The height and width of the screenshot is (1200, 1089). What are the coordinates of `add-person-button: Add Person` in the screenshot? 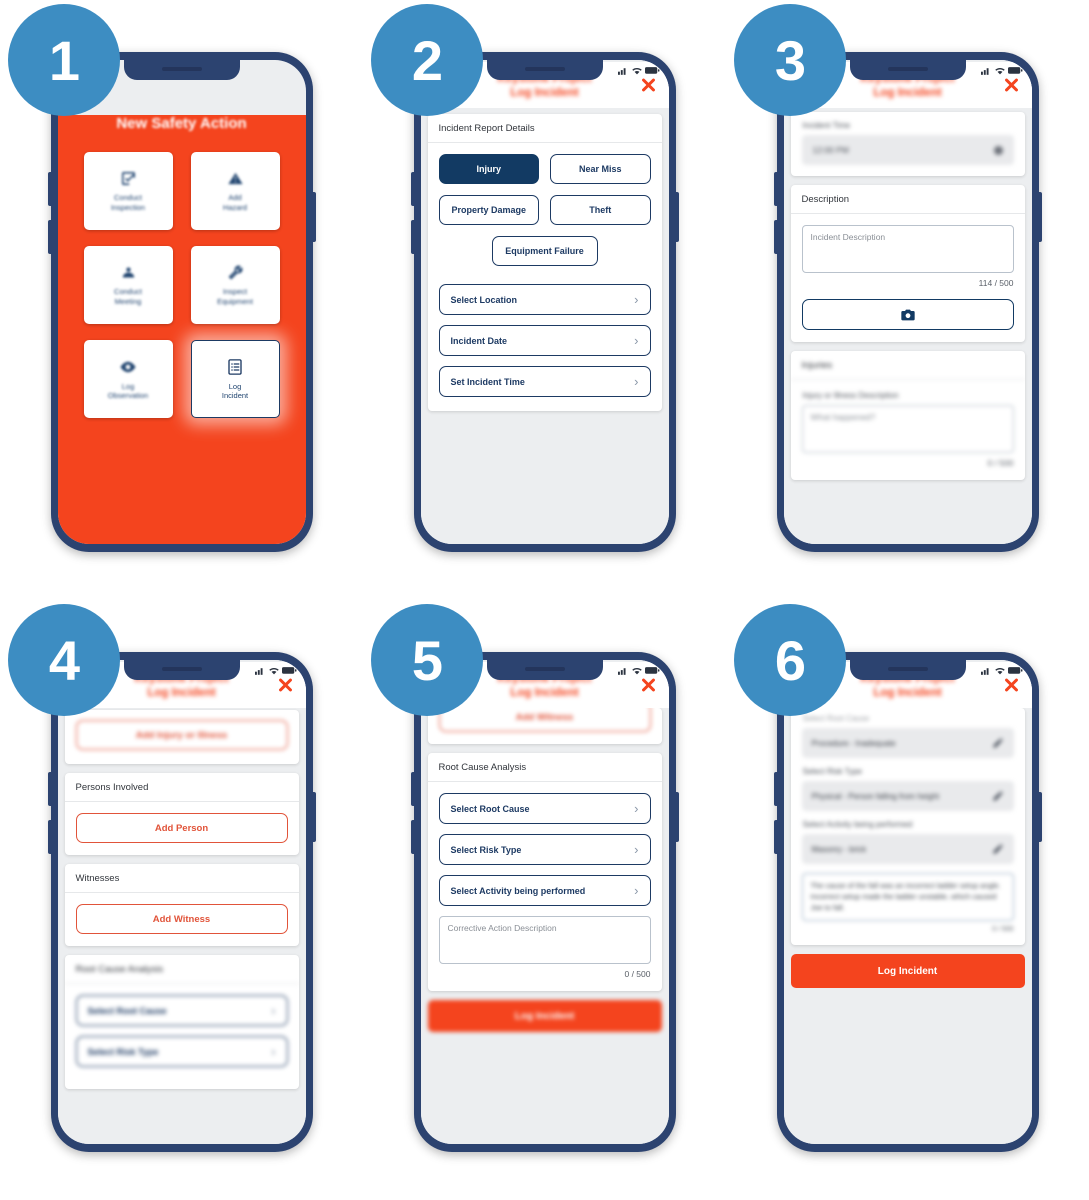 It's located at (181, 828).